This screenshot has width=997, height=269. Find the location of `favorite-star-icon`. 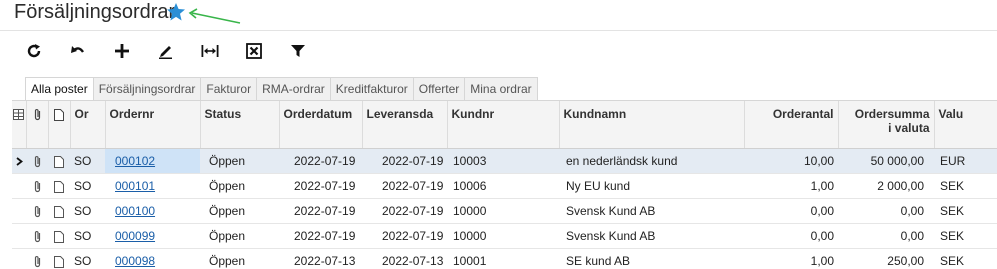

favorite-star-icon is located at coordinates (176, 12).